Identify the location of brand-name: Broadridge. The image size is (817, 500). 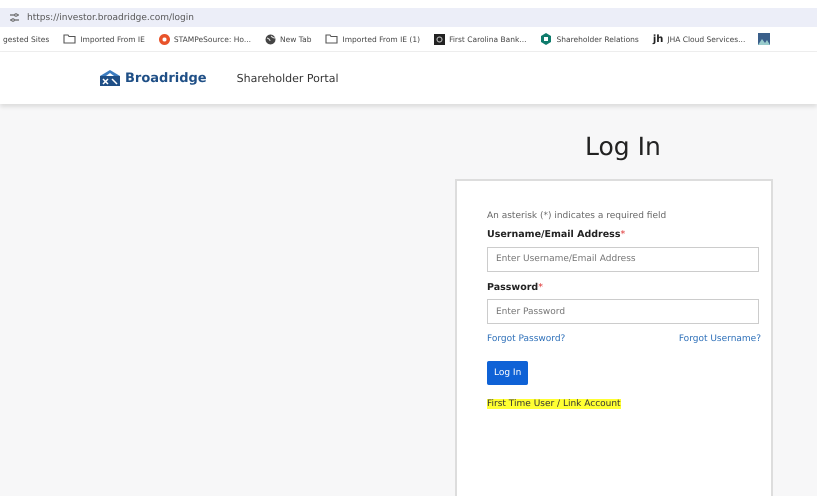
(166, 78).